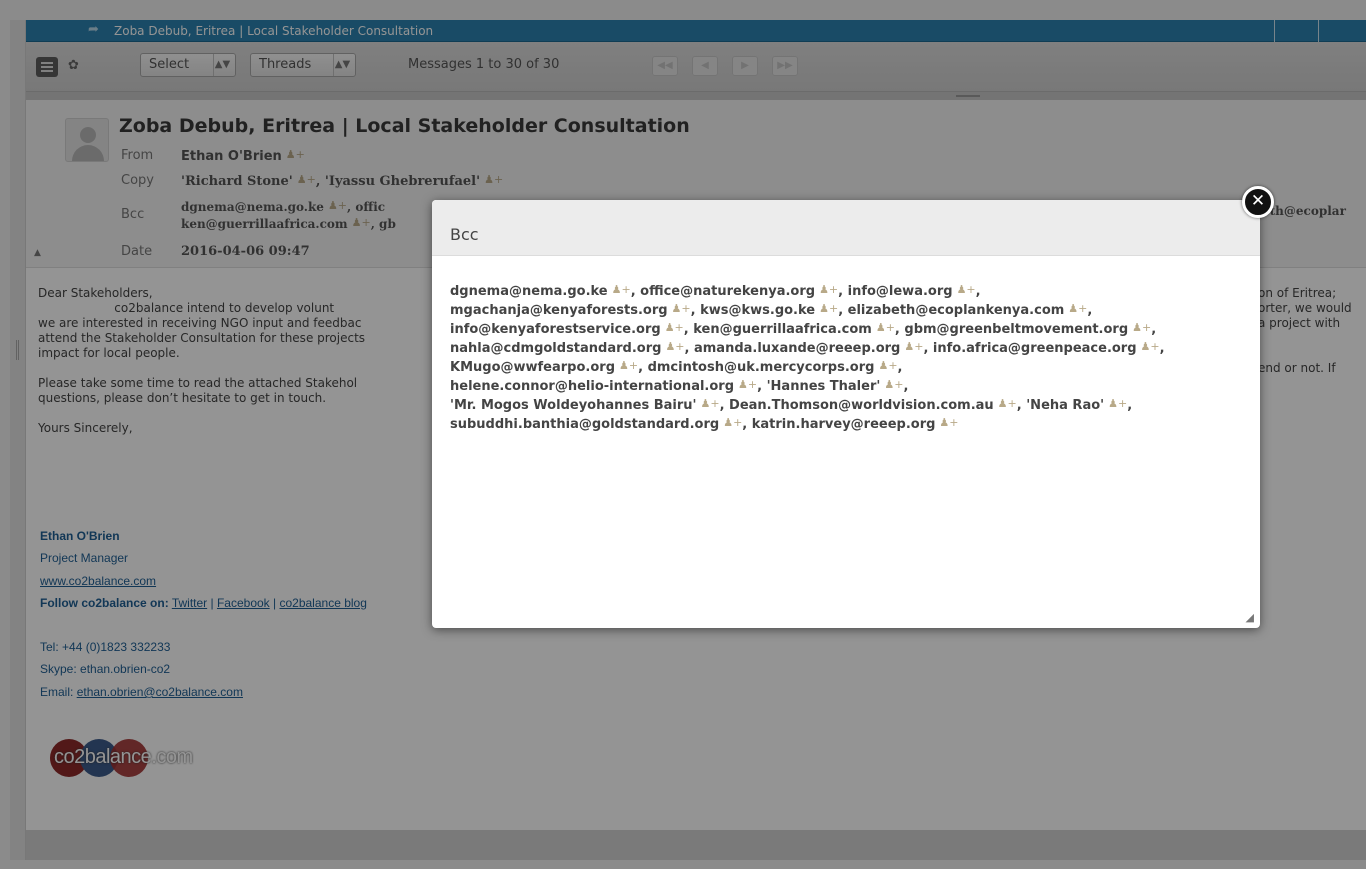  Describe the element at coordinates (1016, 329) in the screenshot. I see `bcc-recipient: gbm@greenbeltmovement.org` at that location.